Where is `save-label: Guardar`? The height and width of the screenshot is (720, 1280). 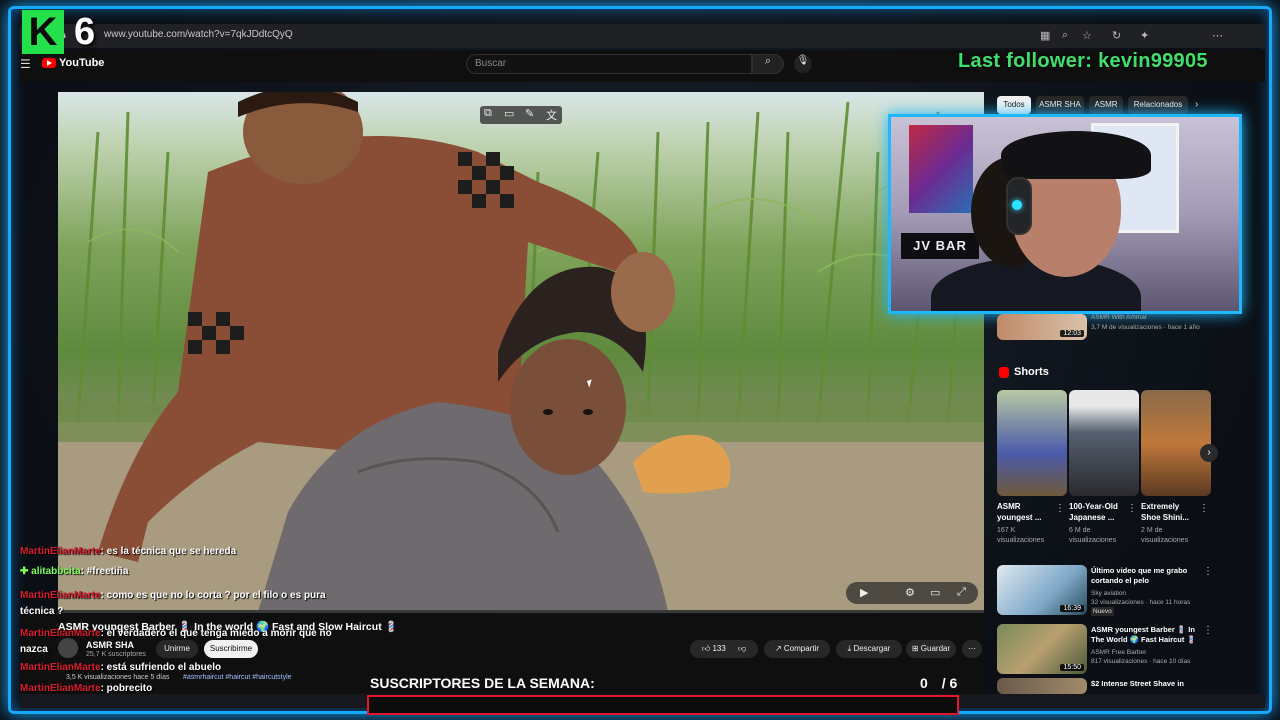
save-label: Guardar is located at coordinates (935, 648).